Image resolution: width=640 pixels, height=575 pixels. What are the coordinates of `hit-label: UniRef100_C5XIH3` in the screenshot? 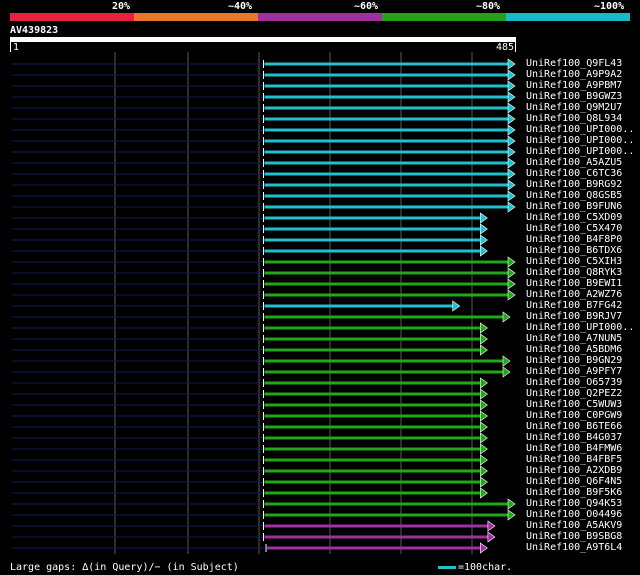 It's located at (574, 261).